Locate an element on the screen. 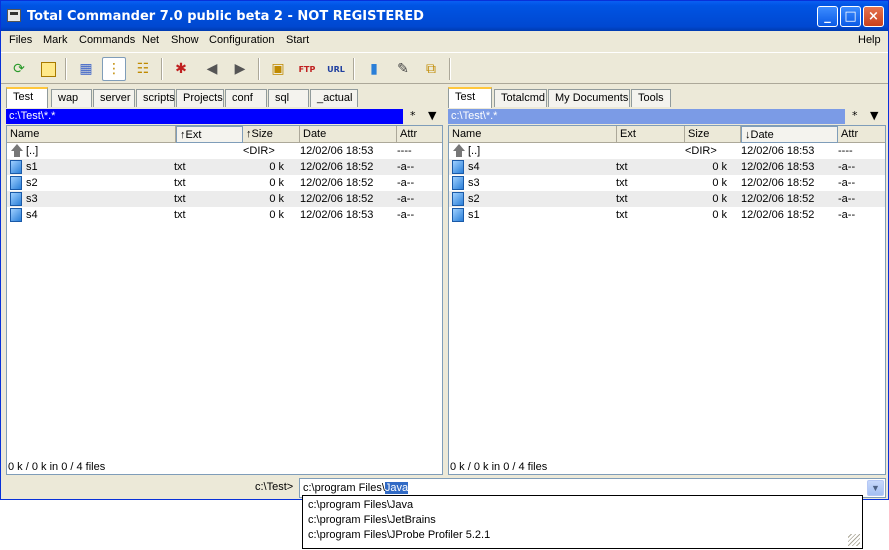  chevron-down-icon: ▼ is located at coordinates (875, 488).